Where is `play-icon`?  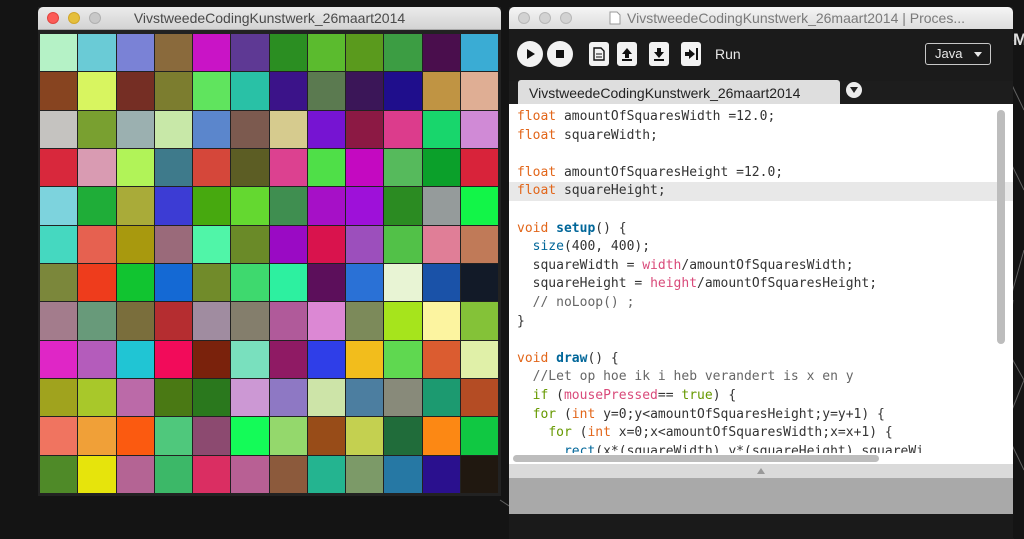 play-icon is located at coordinates (531, 54).